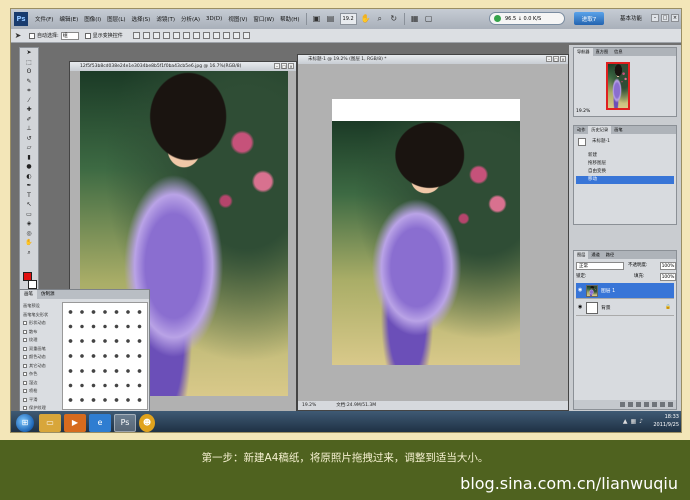  Describe the element at coordinates (618, 86) in the screenshot. I see `navigator-preview` at that location.